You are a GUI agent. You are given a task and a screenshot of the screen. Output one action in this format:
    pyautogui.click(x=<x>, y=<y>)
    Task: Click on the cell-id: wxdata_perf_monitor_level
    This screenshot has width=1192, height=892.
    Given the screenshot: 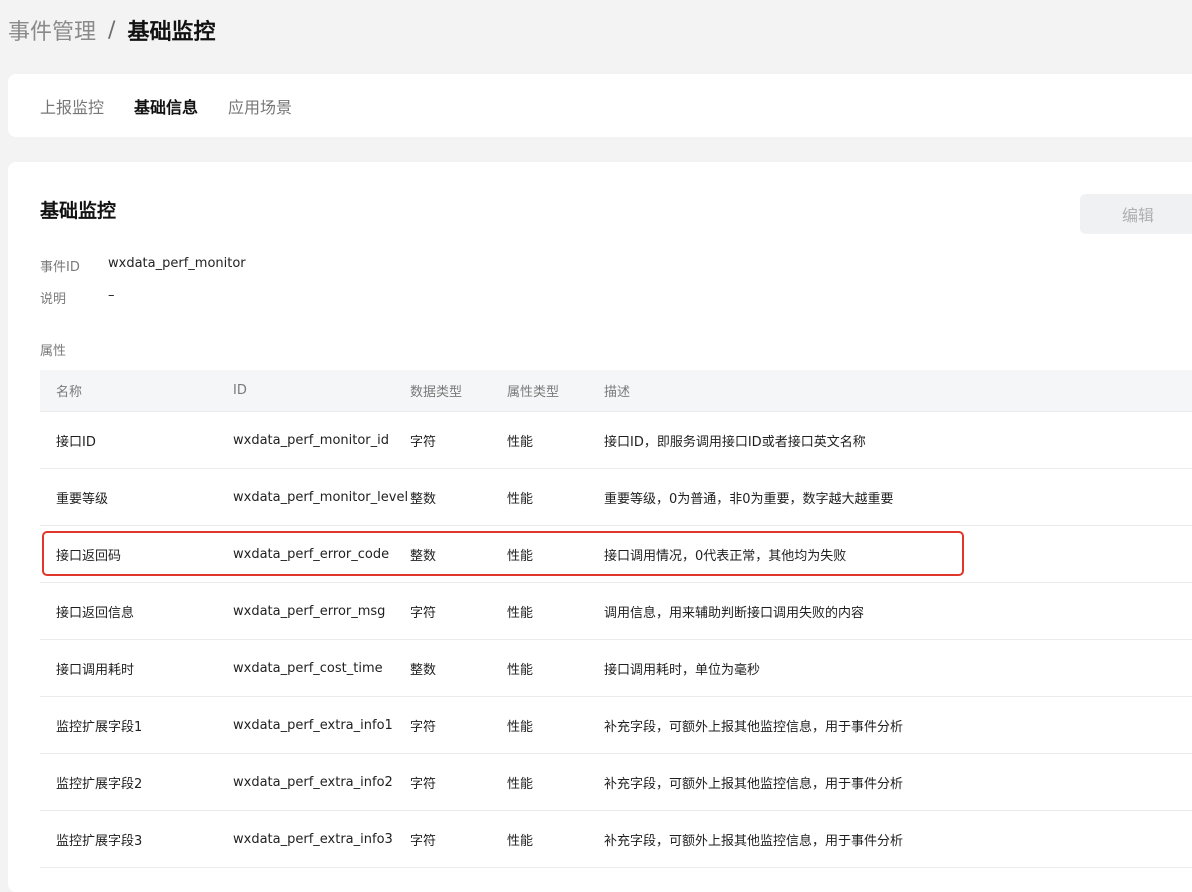 What is the action you would take?
    pyautogui.click(x=321, y=497)
    